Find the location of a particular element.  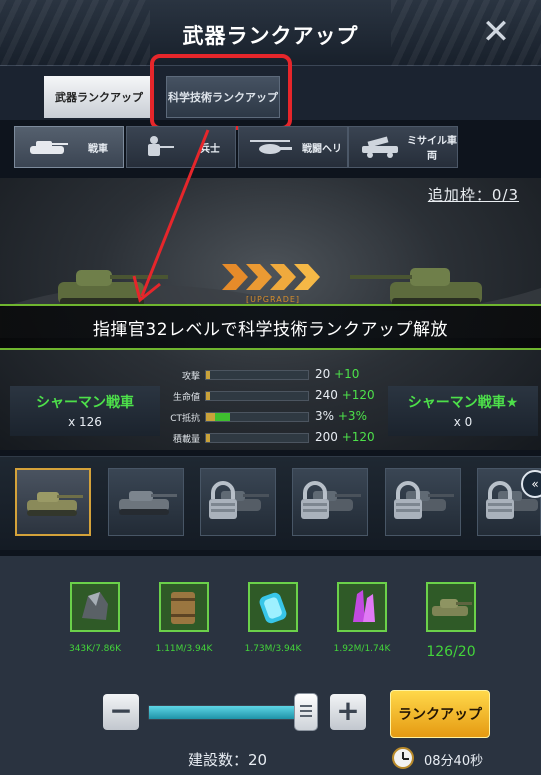

material-amount: 1.73M/3.94K is located at coordinates (273, 649).